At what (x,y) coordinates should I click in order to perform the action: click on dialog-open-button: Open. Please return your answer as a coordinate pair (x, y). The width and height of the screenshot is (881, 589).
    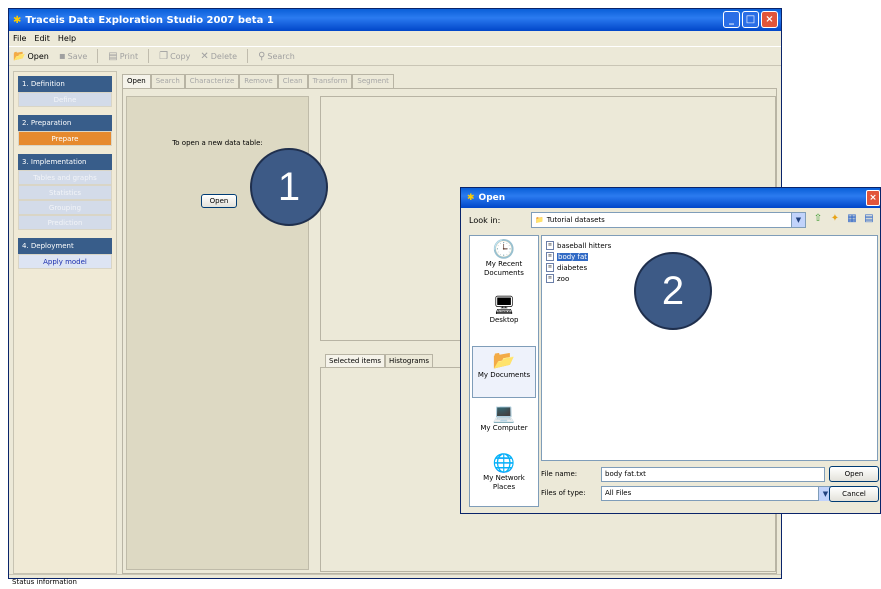
    Looking at the image, I should click on (854, 474).